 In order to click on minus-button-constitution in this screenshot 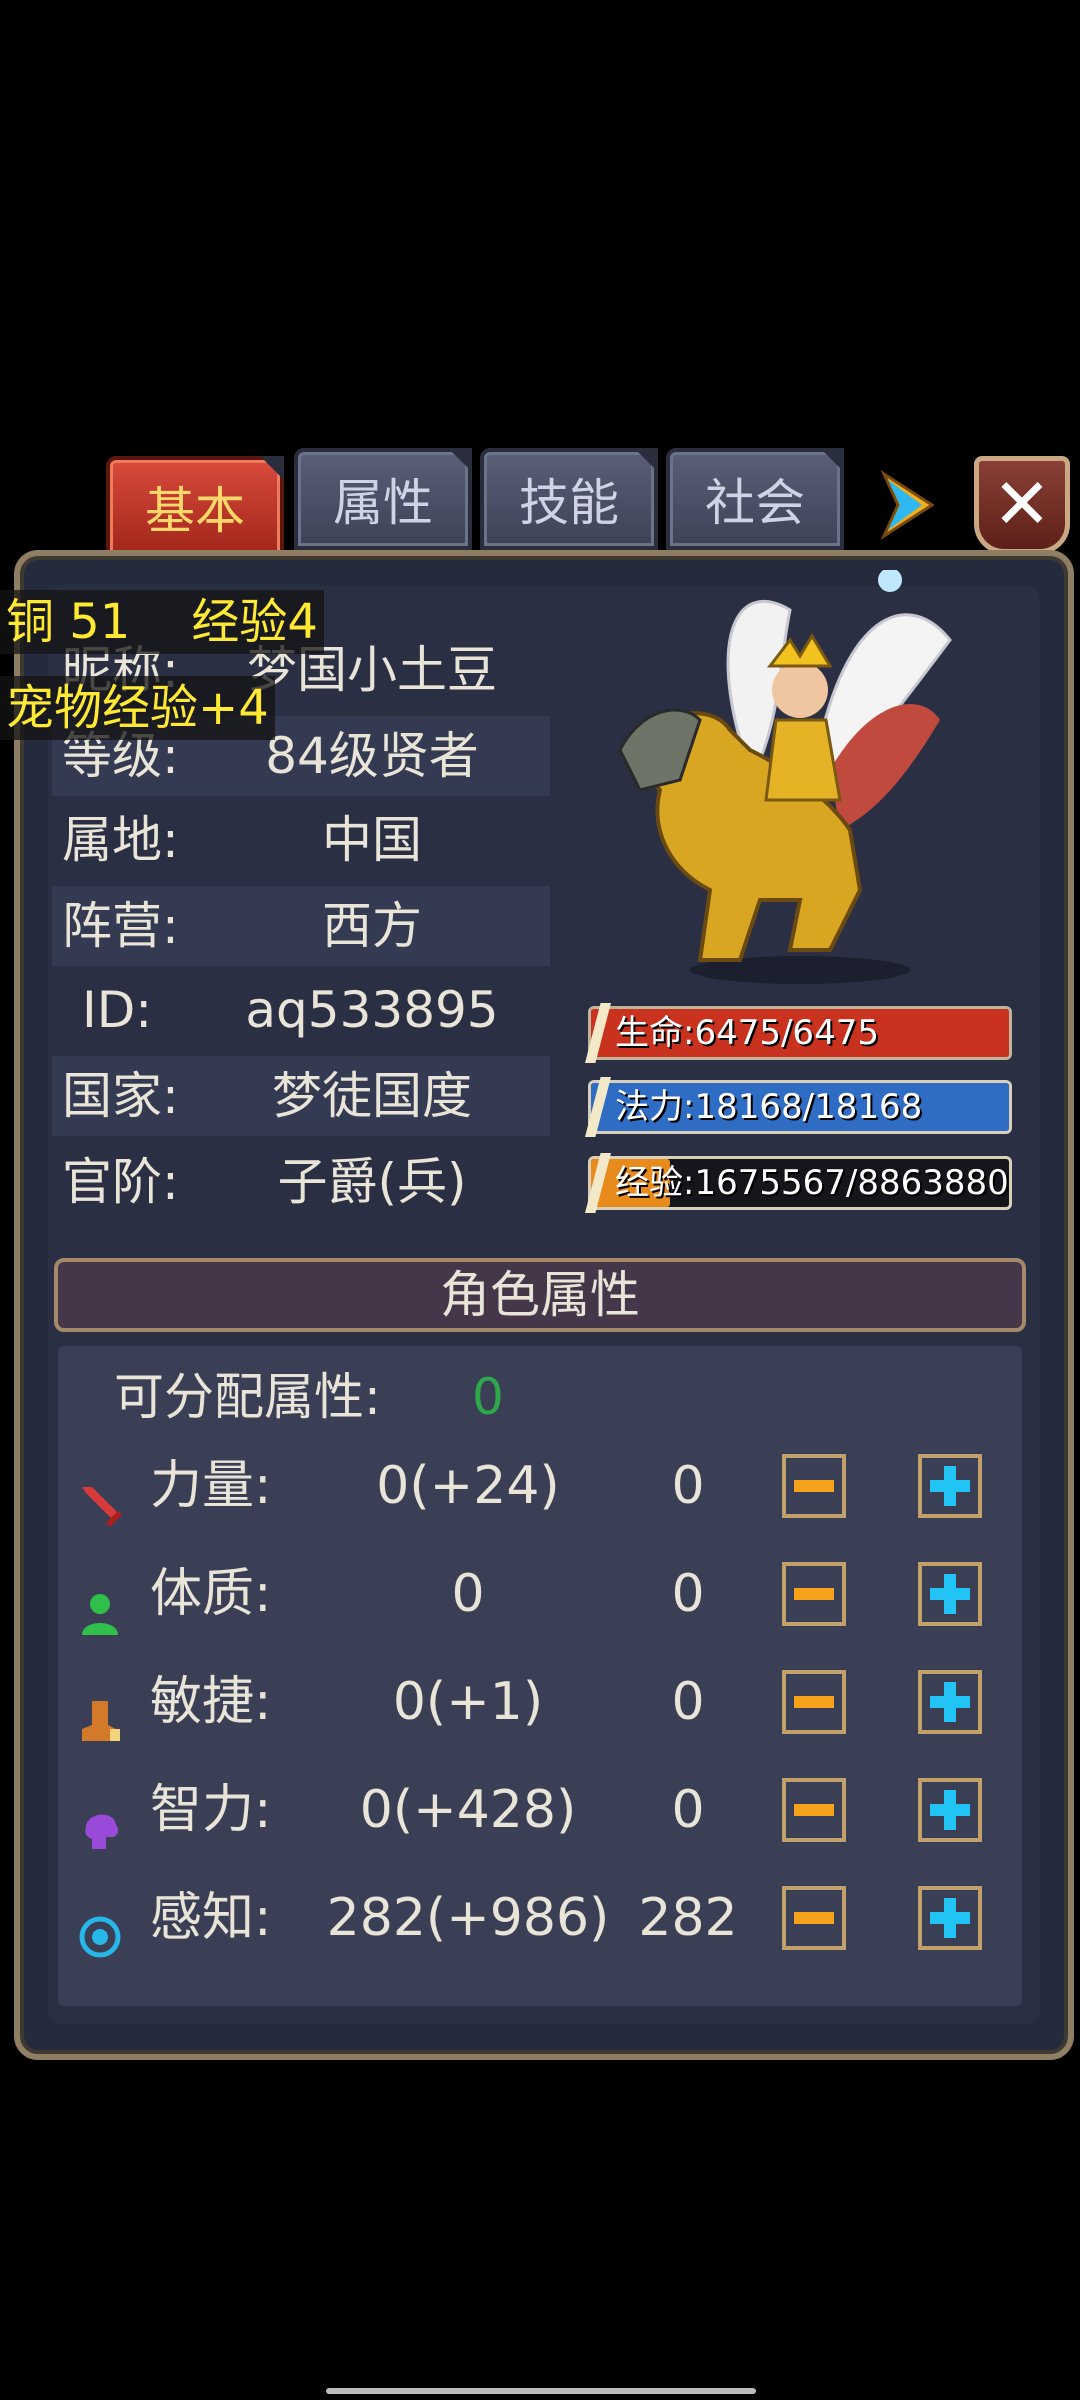, I will do `click(814, 1594)`.